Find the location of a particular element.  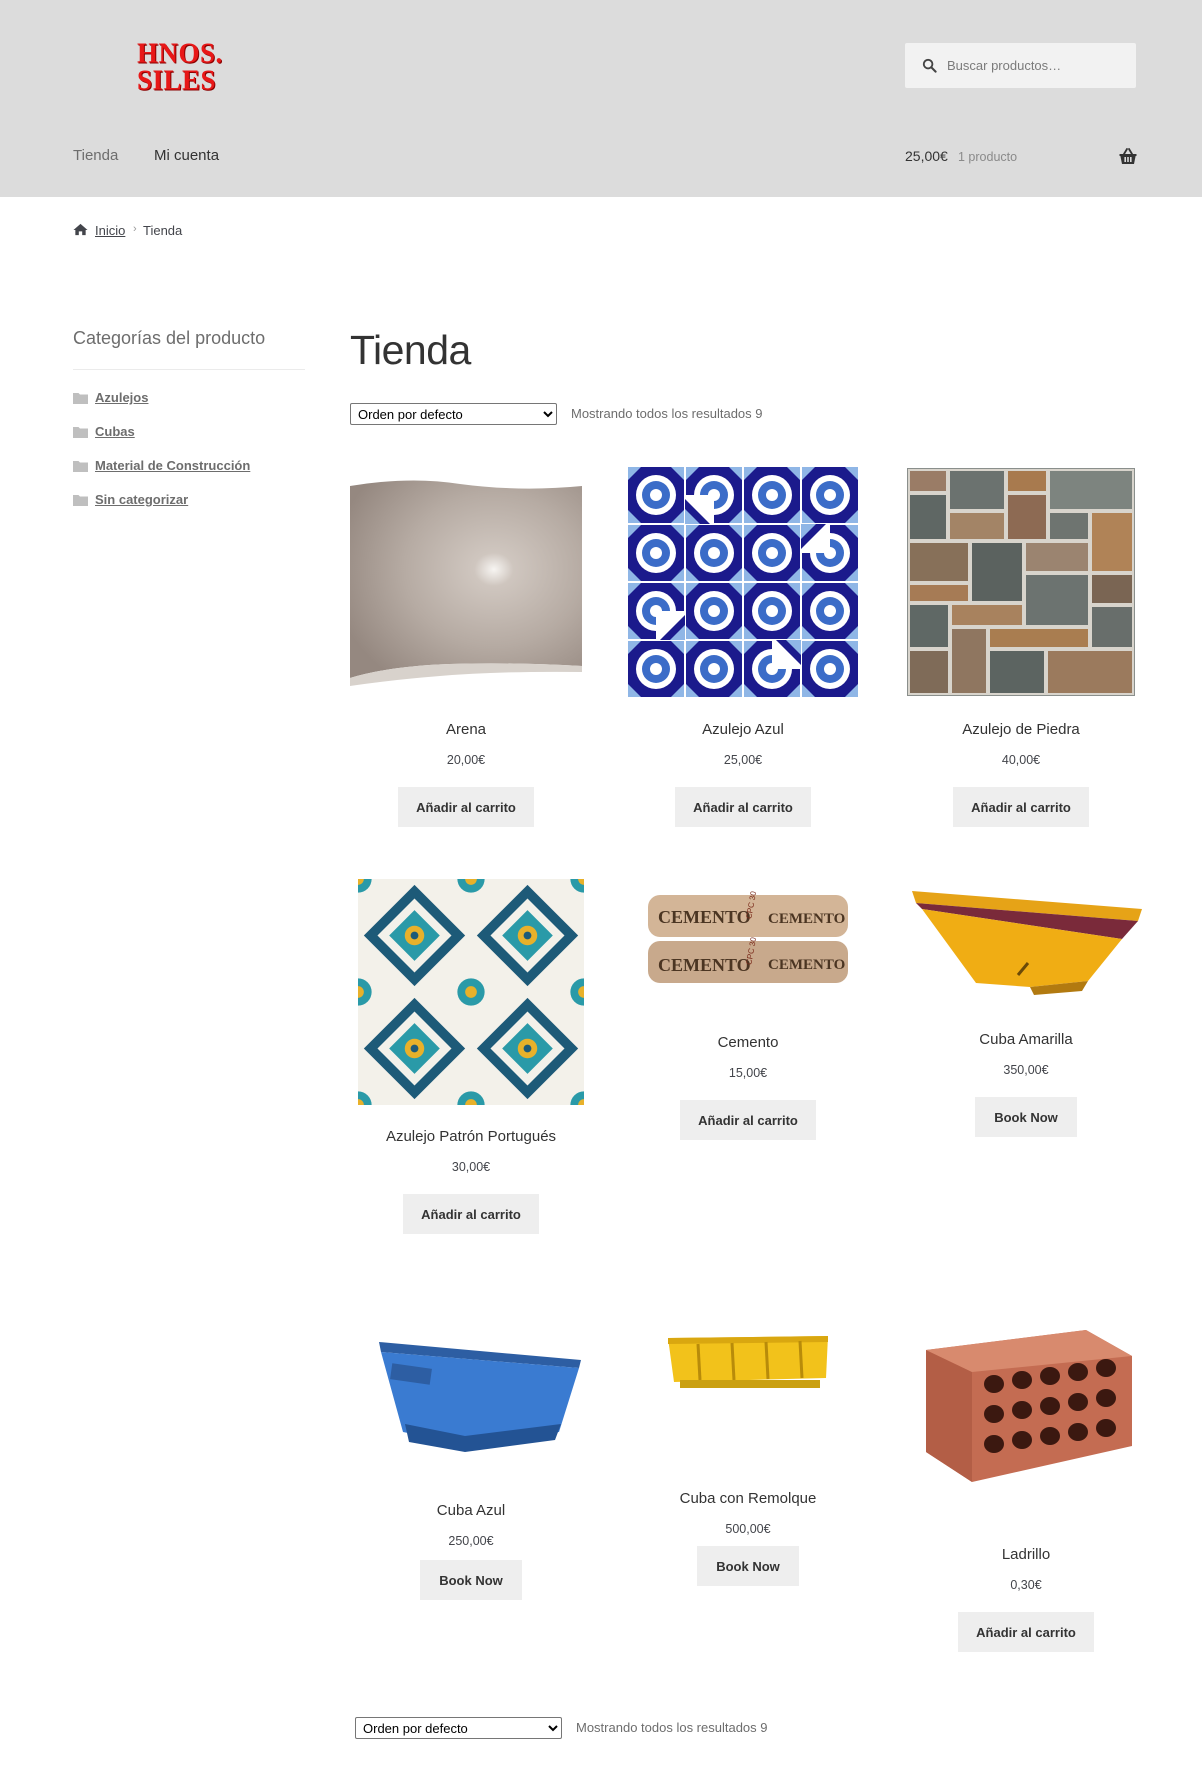

product-price: 25,00€ is located at coordinates (743, 760).